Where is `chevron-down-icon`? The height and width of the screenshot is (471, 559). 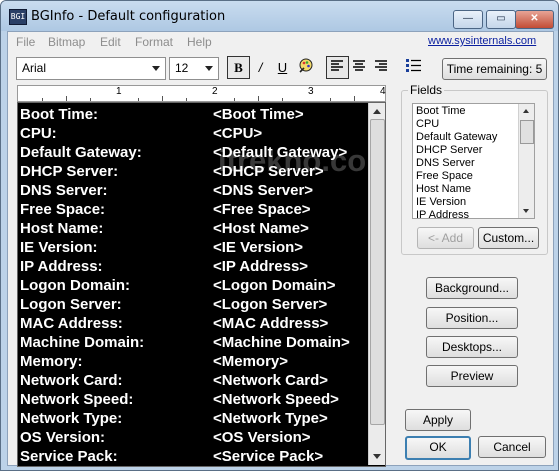
chevron-down-icon is located at coordinates (209, 68).